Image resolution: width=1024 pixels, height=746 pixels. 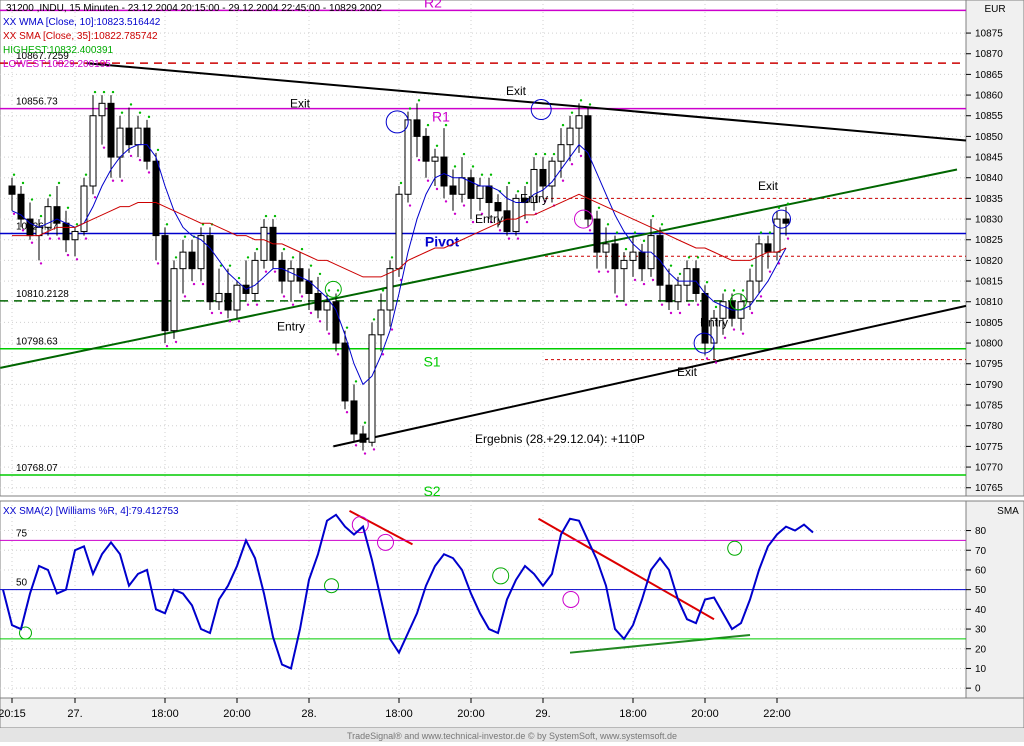 What do you see at coordinates (981, 610) in the screenshot?
I see `indicator-tick-label-4: 40` at bounding box center [981, 610].